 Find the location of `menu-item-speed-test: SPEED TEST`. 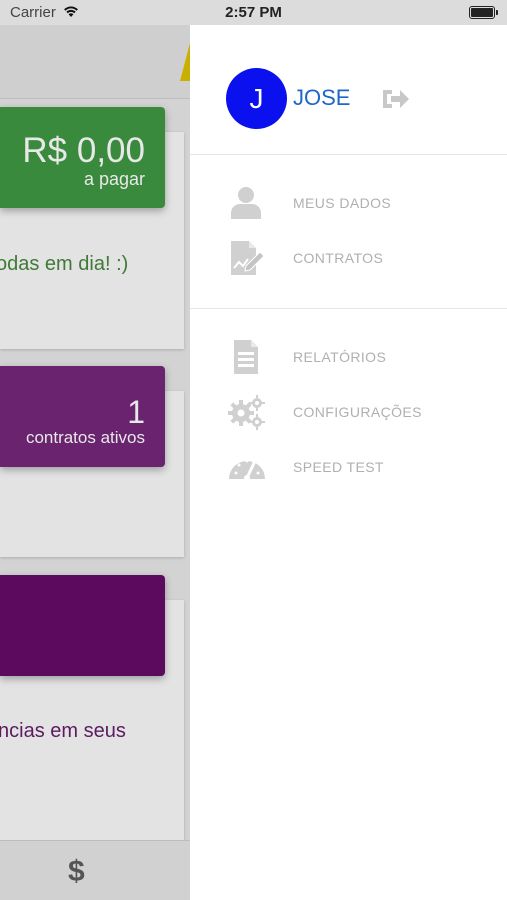

menu-item-speed-test: SPEED TEST is located at coordinates (348, 467).